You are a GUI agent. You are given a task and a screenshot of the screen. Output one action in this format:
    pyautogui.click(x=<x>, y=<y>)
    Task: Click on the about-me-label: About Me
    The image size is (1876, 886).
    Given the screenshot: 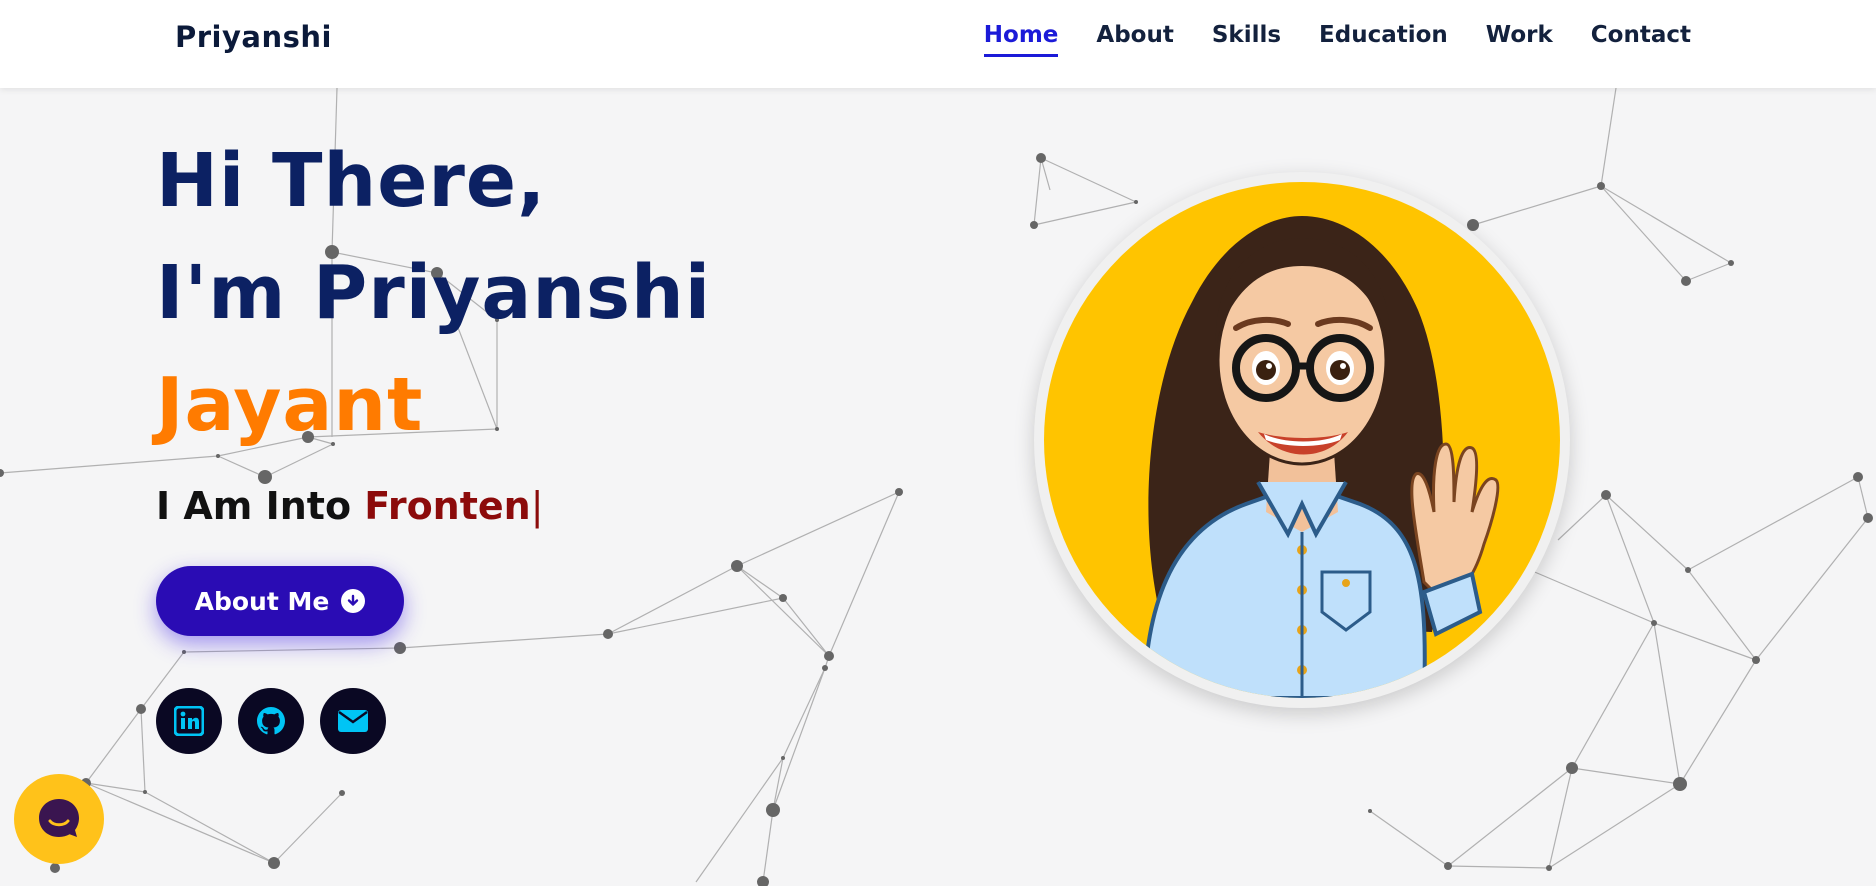 What is the action you would take?
    pyautogui.click(x=262, y=601)
    